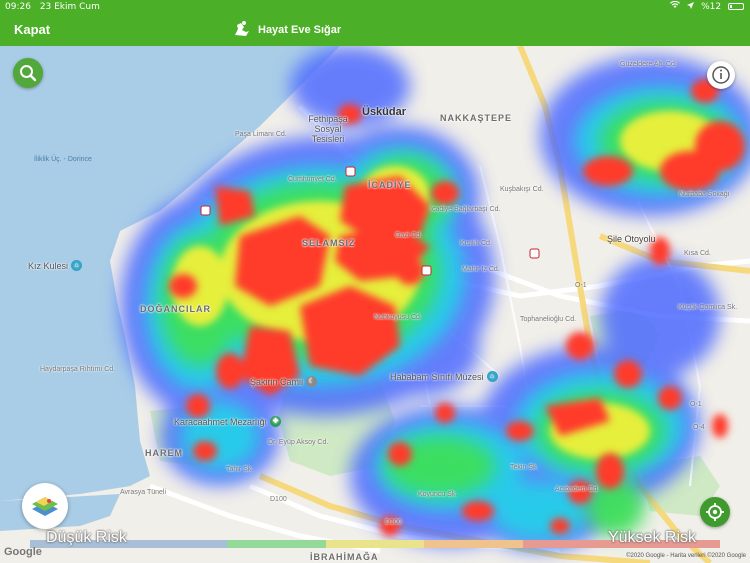 This screenshot has width=750, height=563. I want to click on risk-legend: Düşük Risk Yüksek Risk, so click(375, 540).